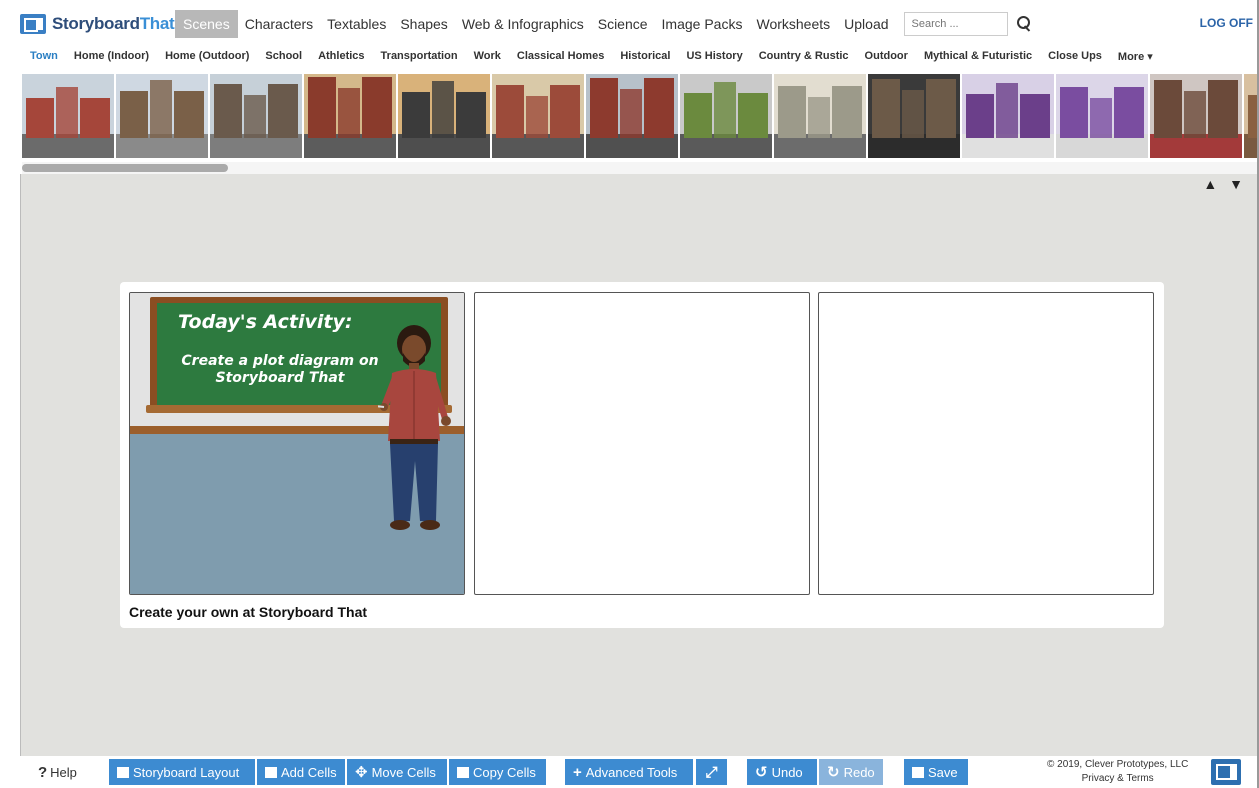  Describe the element at coordinates (497, 772) in the screenshot. I see `copy-cells-button: Copy Cells` at that location.